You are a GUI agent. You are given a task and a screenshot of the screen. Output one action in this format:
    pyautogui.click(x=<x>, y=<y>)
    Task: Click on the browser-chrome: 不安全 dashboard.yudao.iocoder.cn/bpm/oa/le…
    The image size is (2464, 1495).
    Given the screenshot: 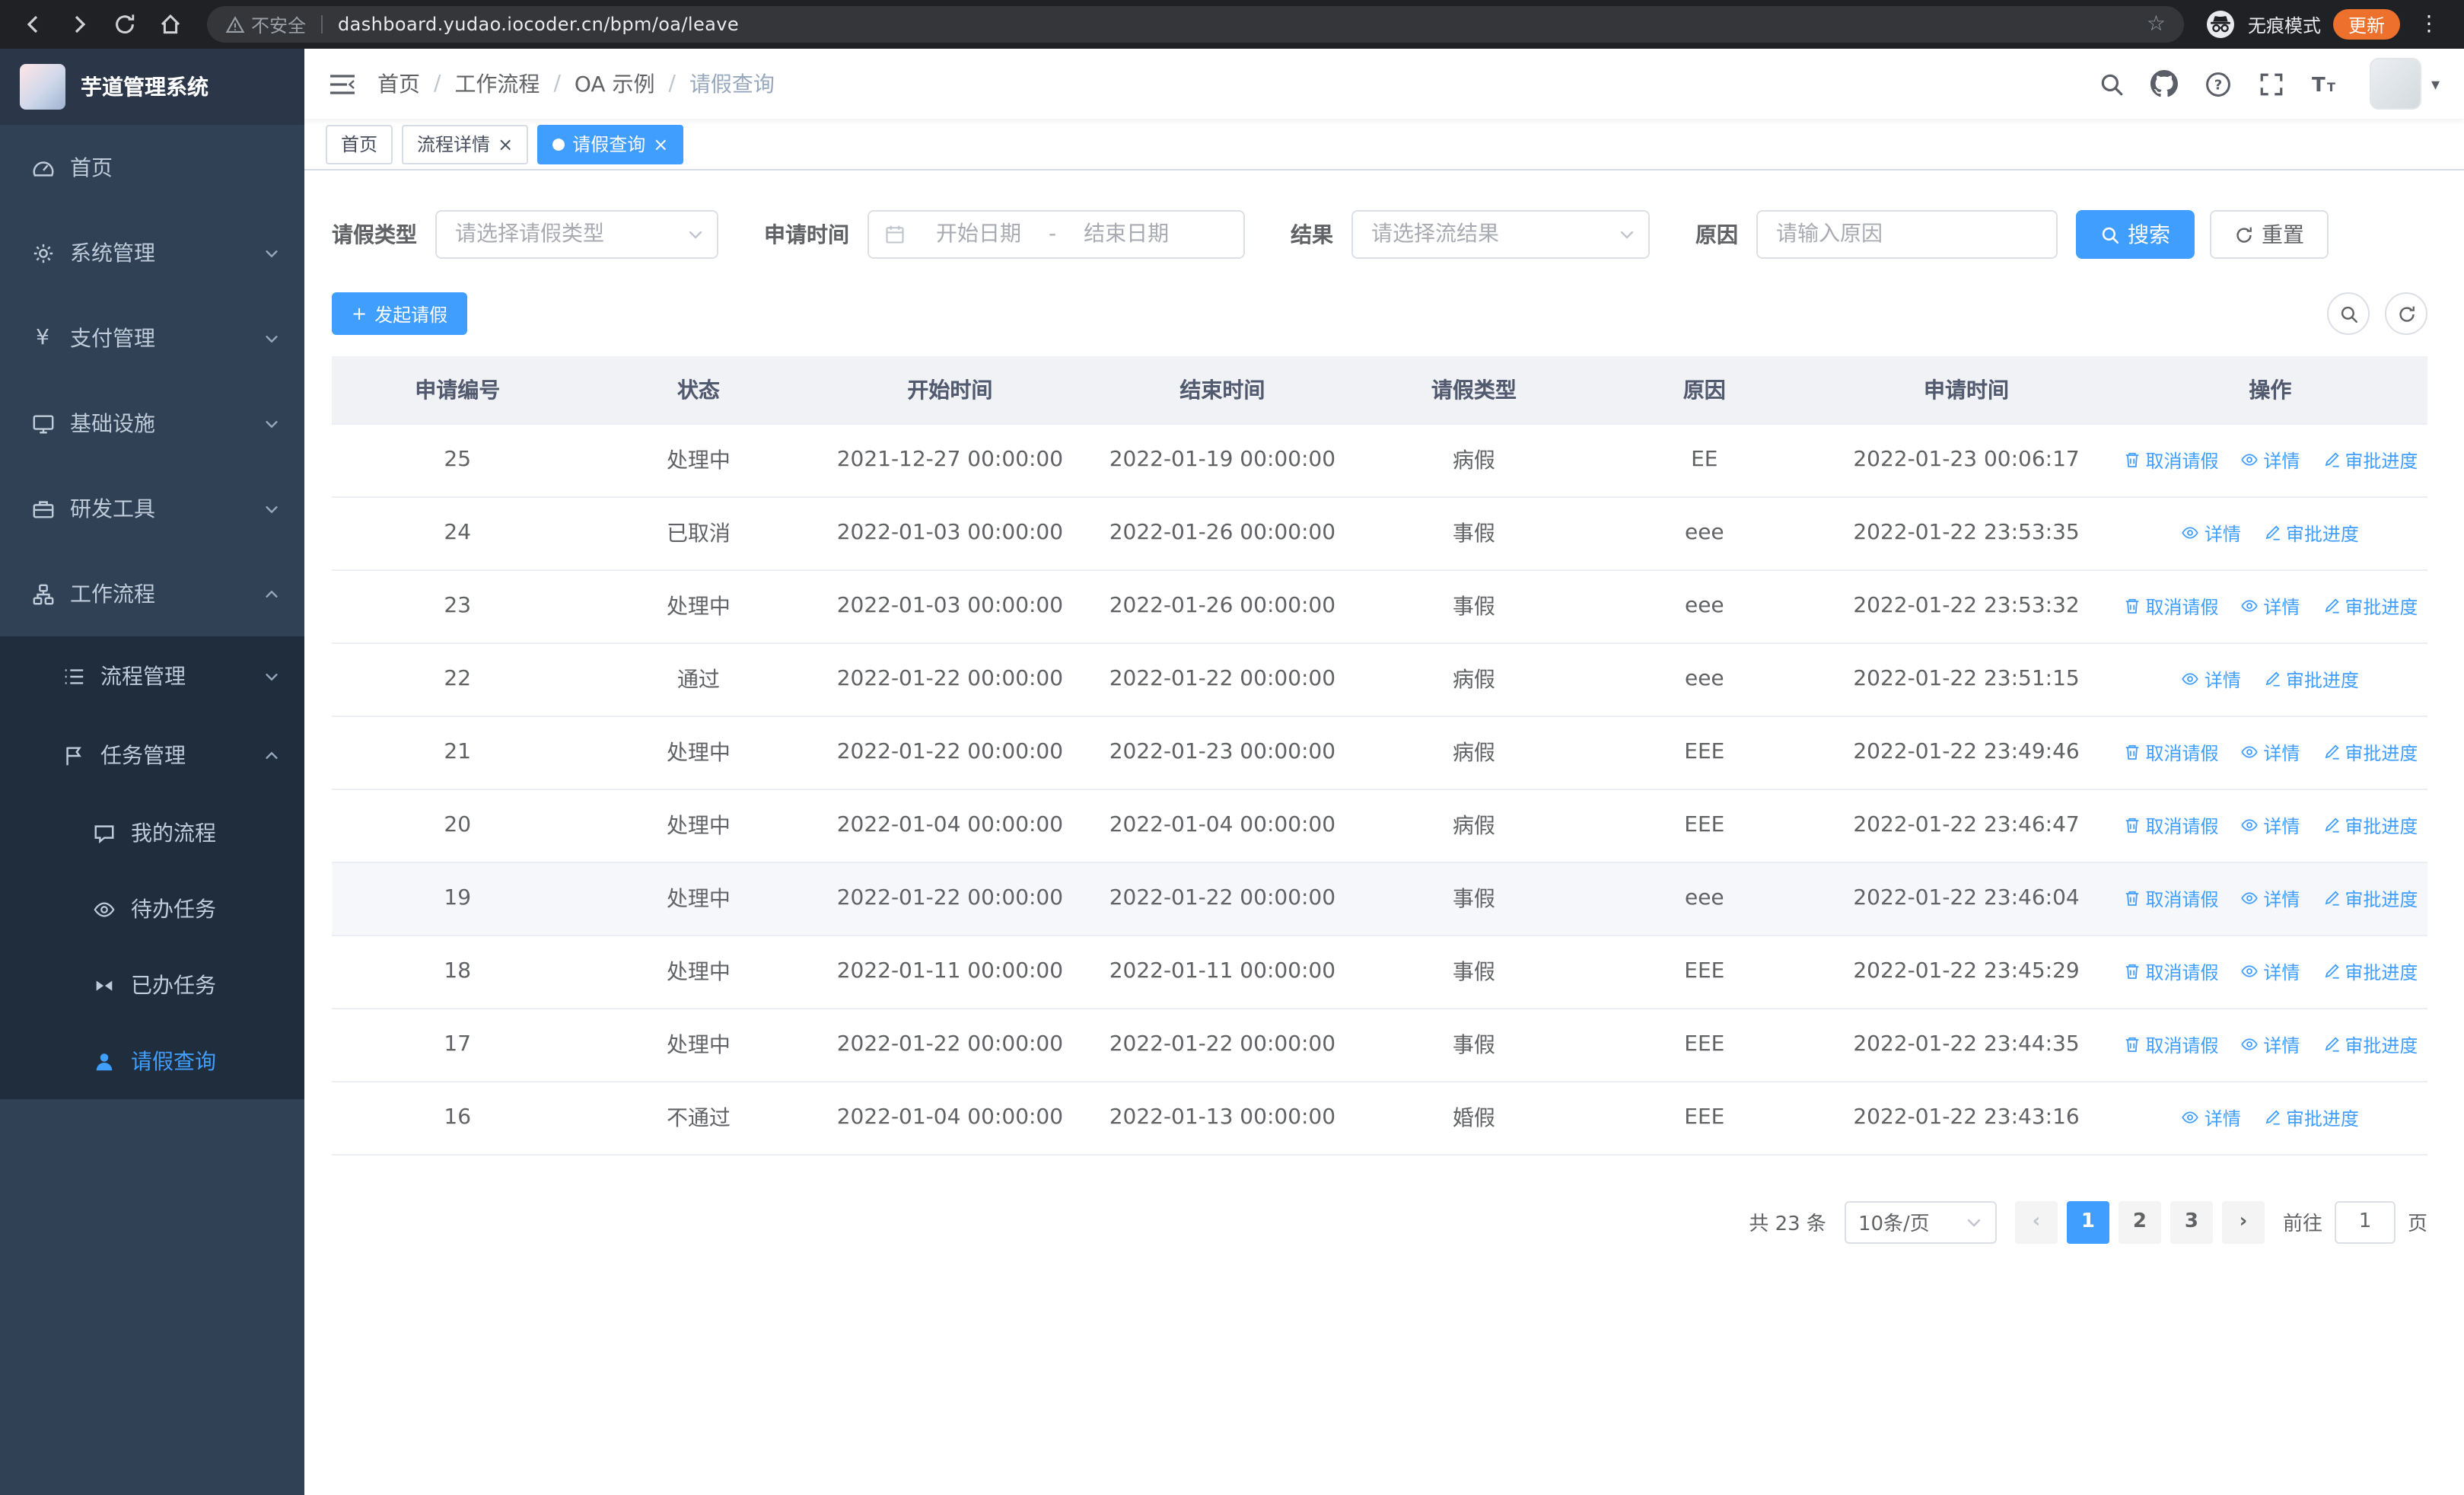 What is the action you would take?
    pyautogui.click(x=1232, y=25)
    